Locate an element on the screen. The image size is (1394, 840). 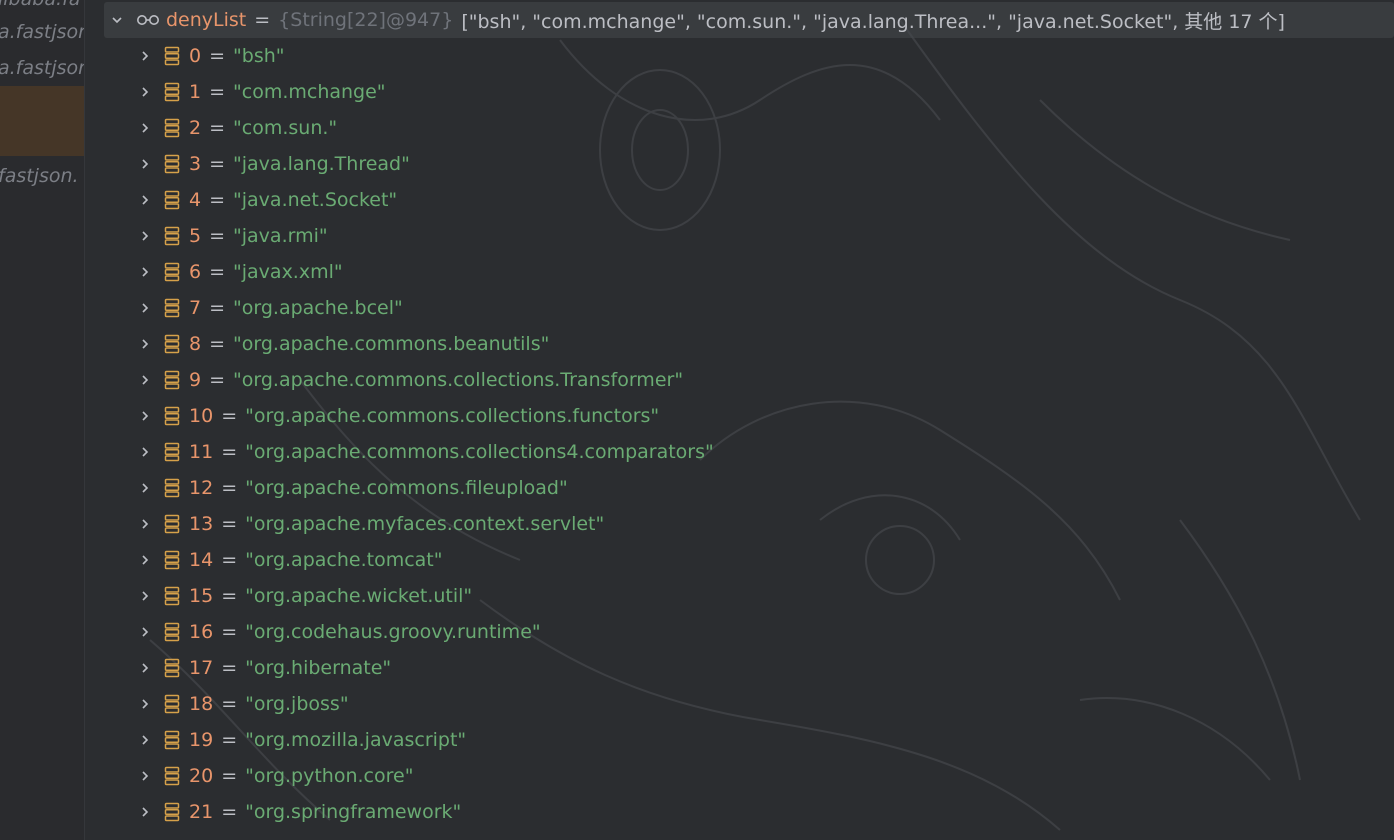
array-element-row: 3 = "java.lang.Thread" is located at coordinates (749, 164).